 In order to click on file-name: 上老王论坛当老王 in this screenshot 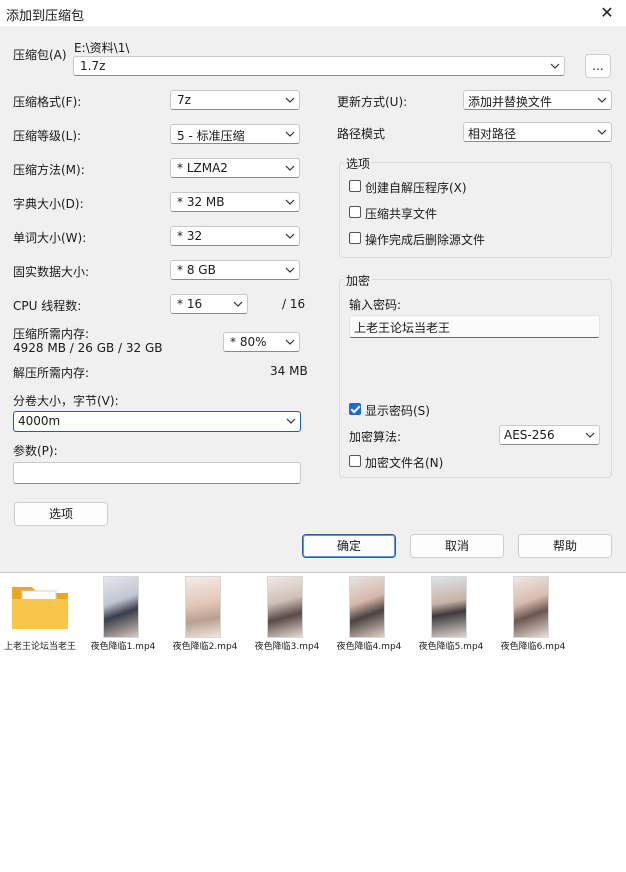, I will do `click(39, 647)`.